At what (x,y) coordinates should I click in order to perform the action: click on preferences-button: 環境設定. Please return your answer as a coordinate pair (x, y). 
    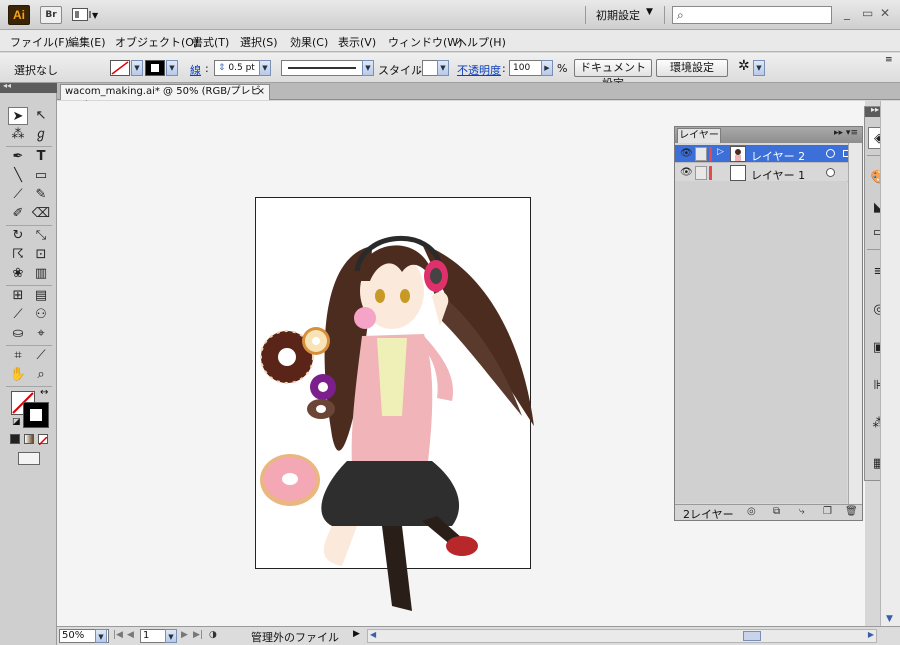
    Looking at the image, I should click on (692, 68).